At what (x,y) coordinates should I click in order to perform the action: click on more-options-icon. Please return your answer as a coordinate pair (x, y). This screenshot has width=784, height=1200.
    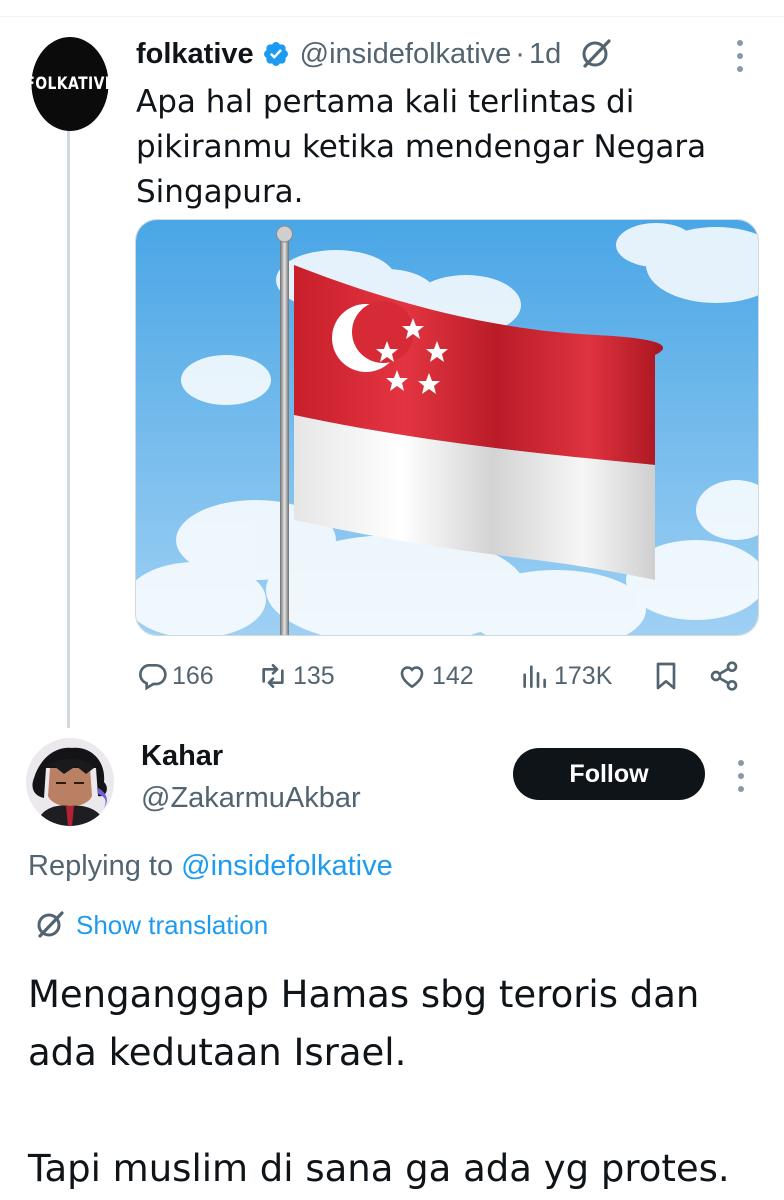
    Looking at the image, I should click on (740, 56).